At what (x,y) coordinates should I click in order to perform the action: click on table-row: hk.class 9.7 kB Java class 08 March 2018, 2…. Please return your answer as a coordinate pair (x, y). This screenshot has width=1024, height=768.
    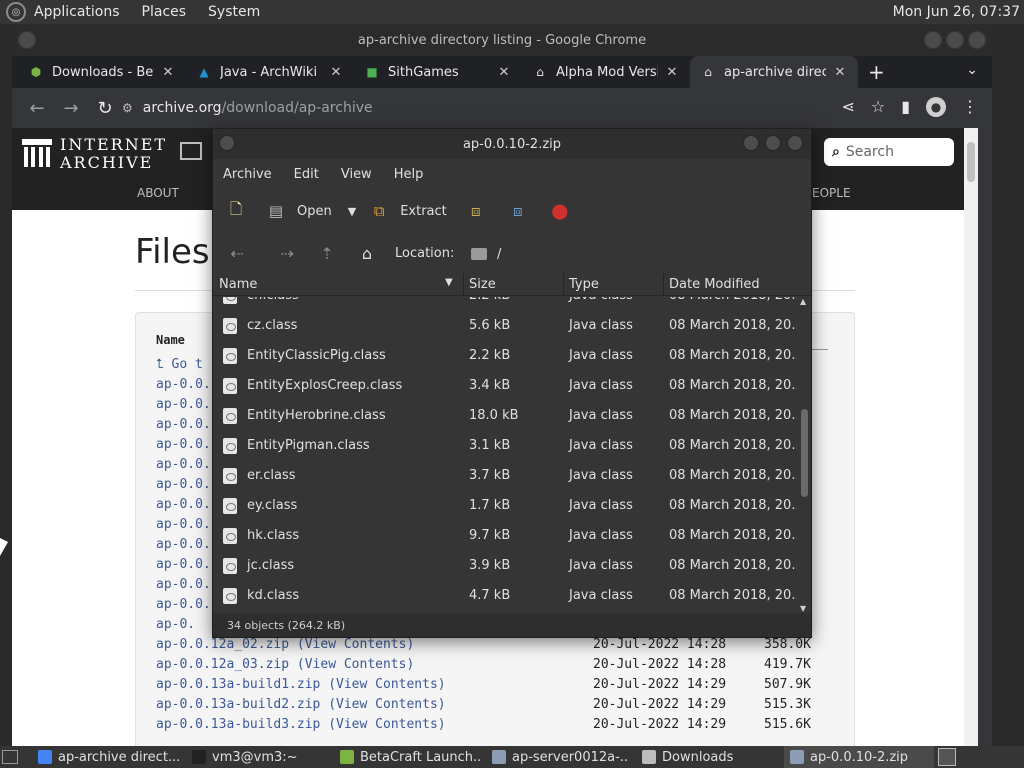
    Looking at the image, I should click on (505, 536).